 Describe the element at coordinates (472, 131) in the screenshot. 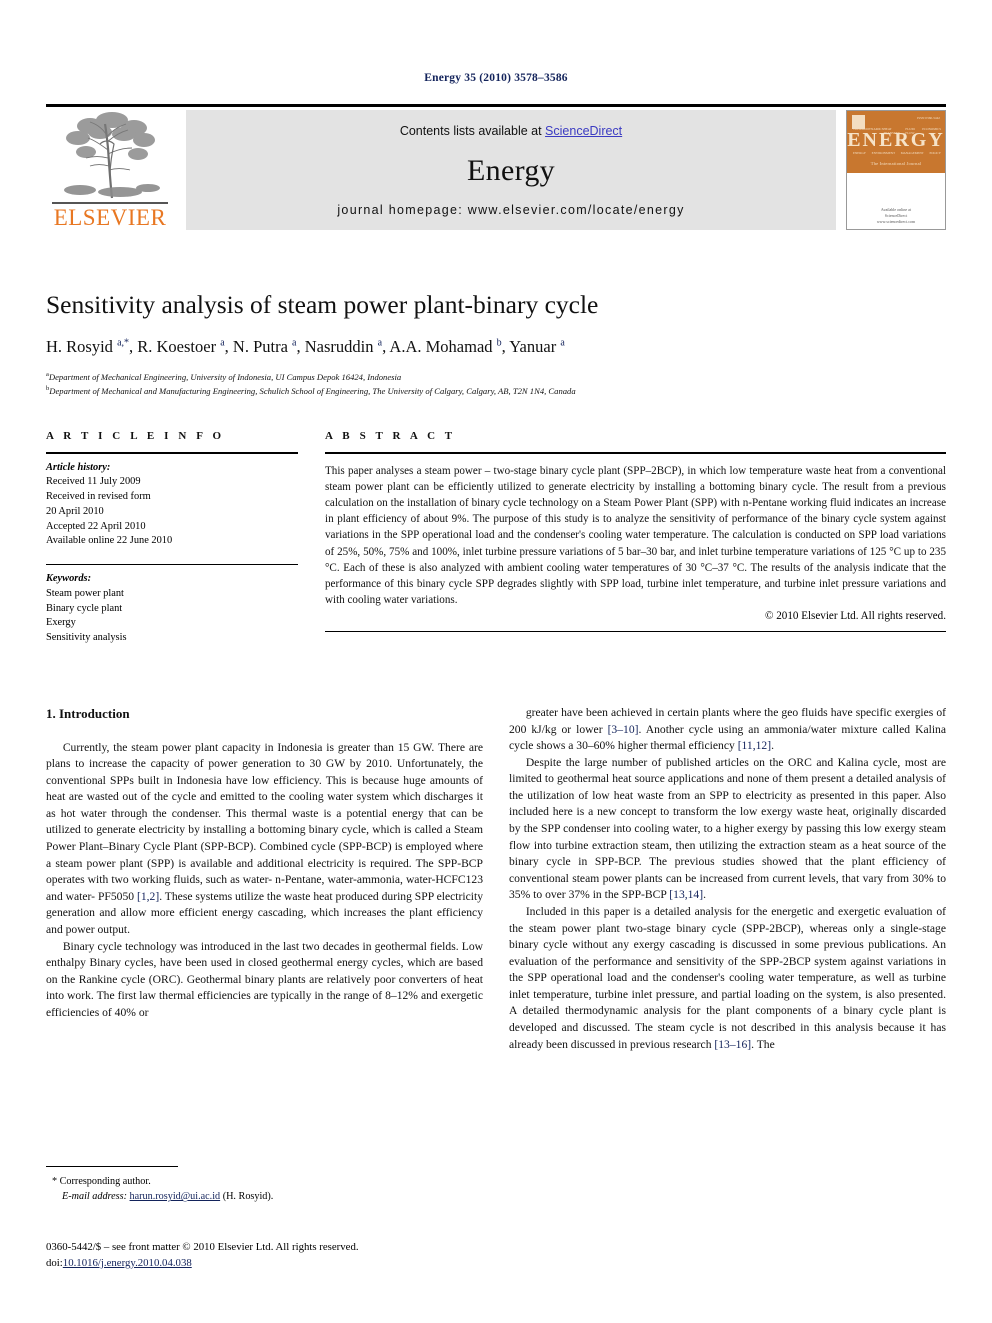

I see `contents-prefix: Contents lists available at` at that location.